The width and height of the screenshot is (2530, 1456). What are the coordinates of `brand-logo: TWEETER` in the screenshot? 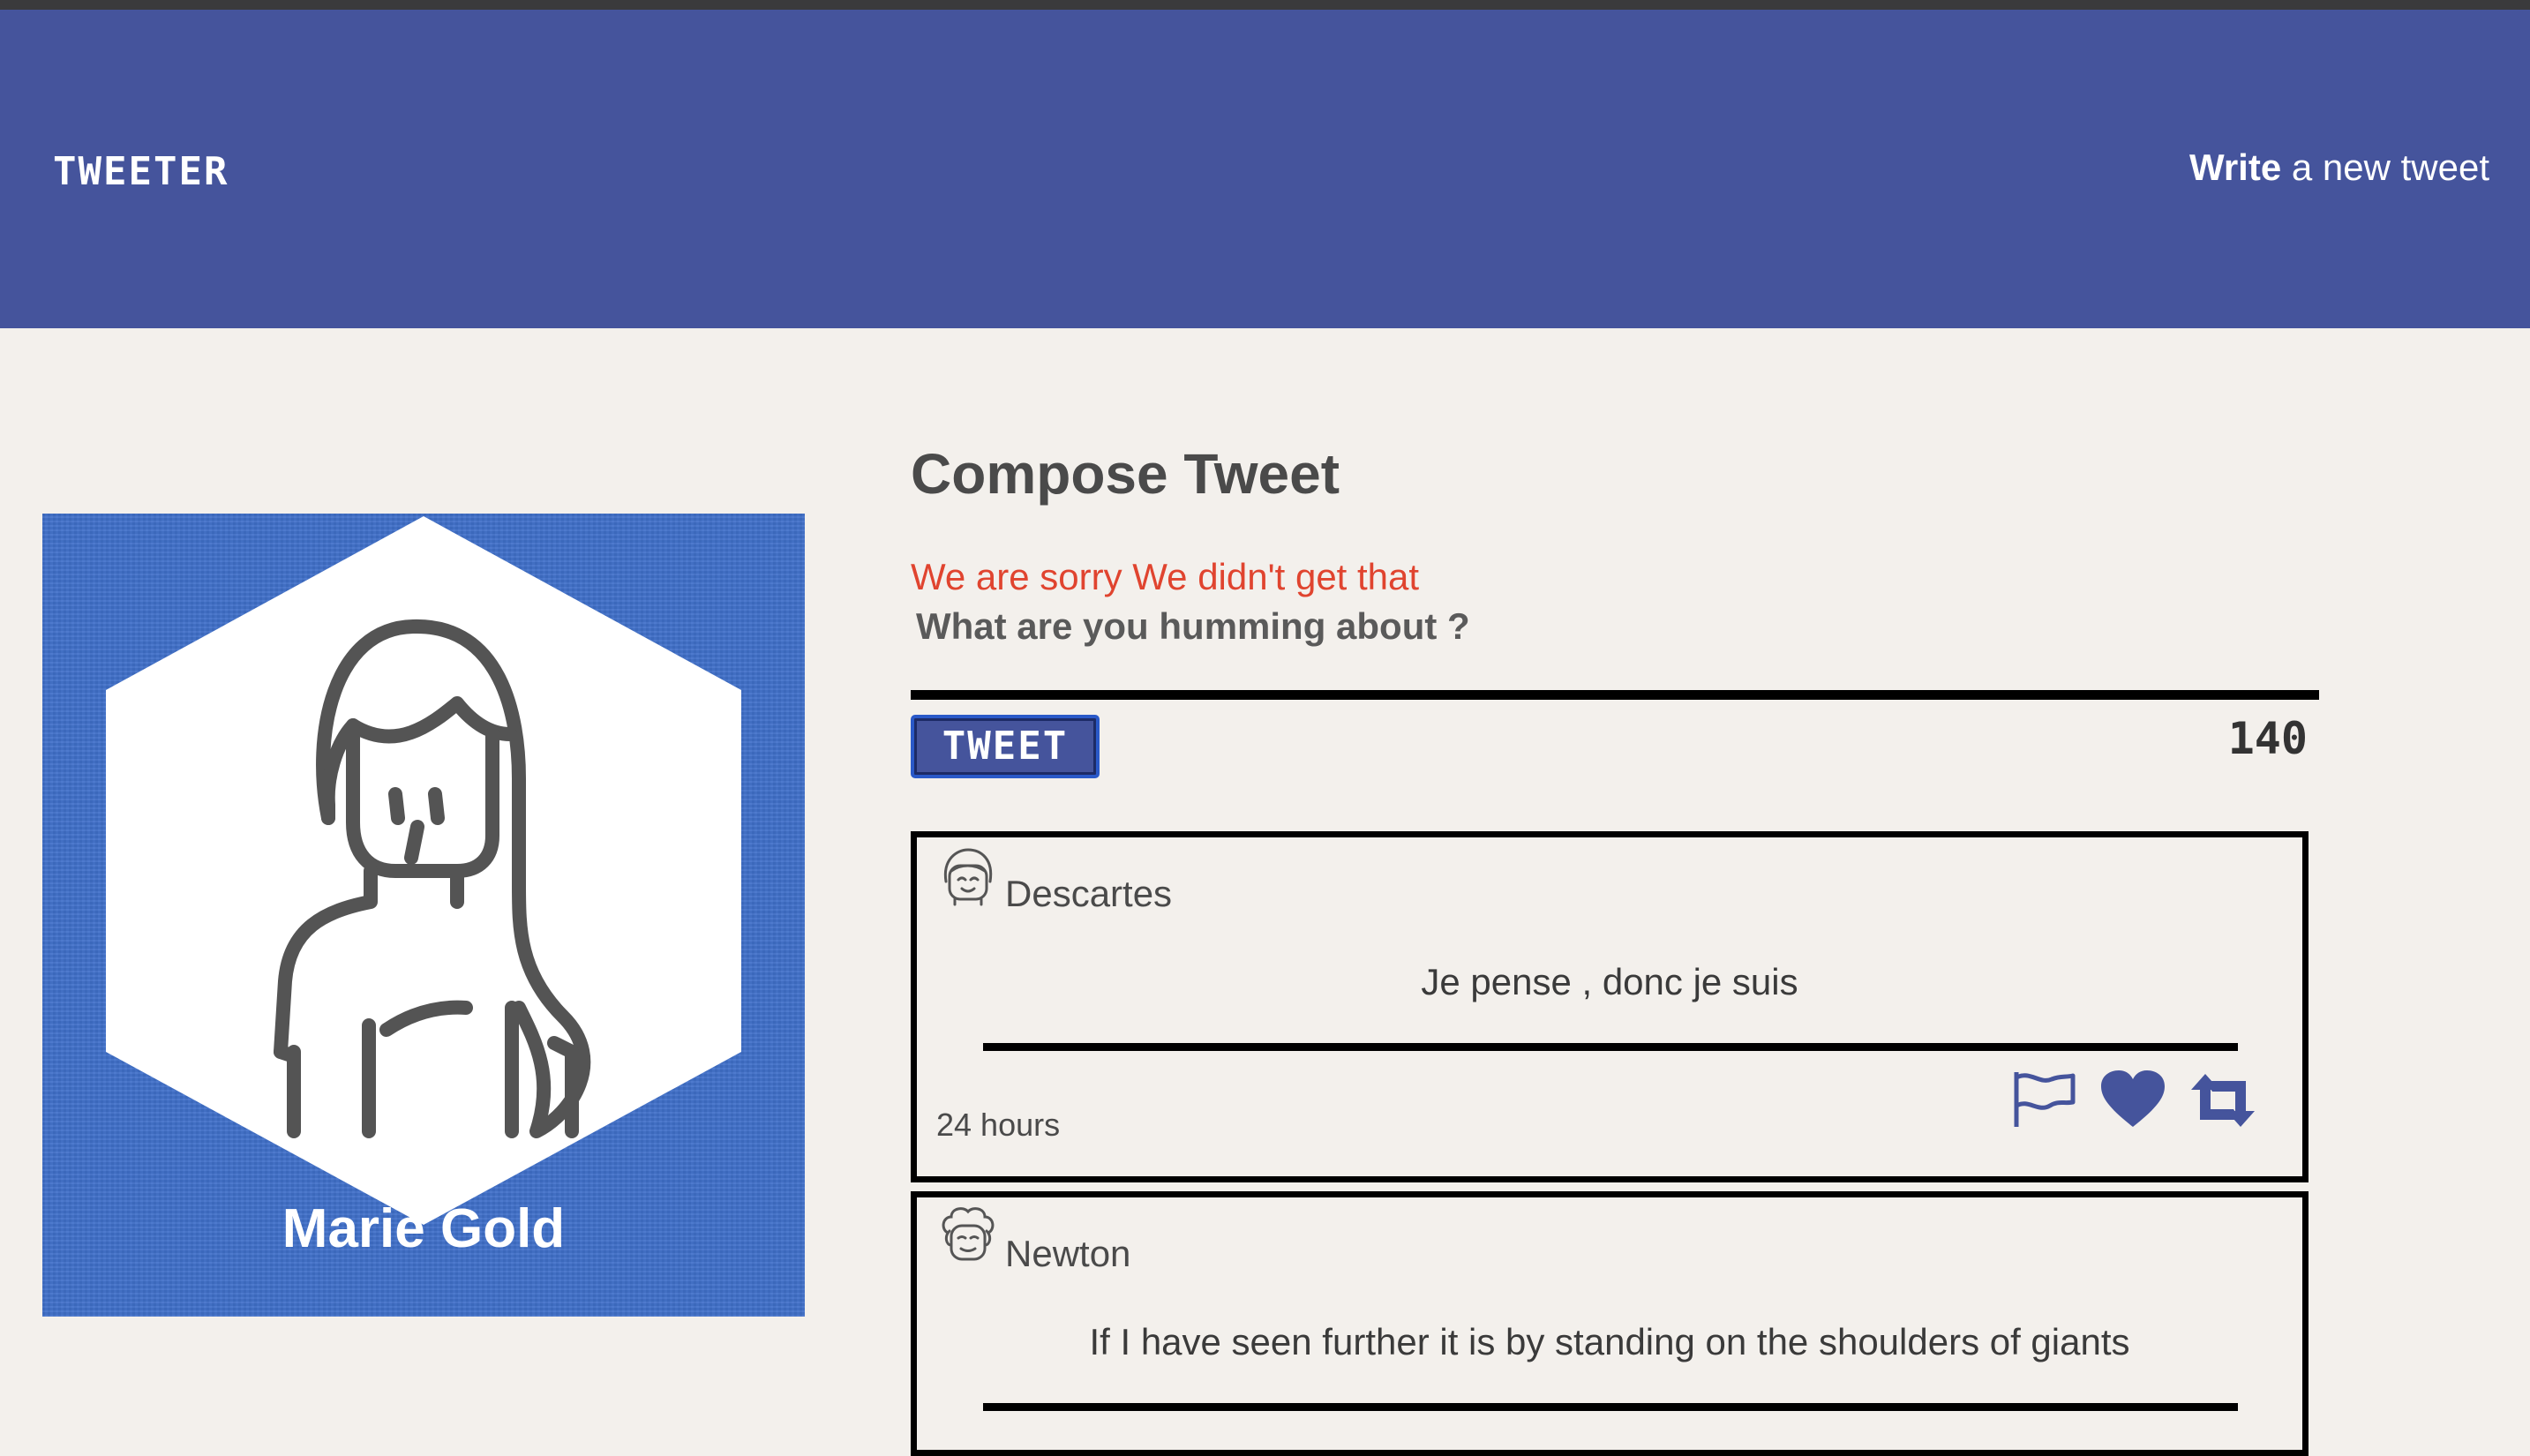 It's located at (141, 171).